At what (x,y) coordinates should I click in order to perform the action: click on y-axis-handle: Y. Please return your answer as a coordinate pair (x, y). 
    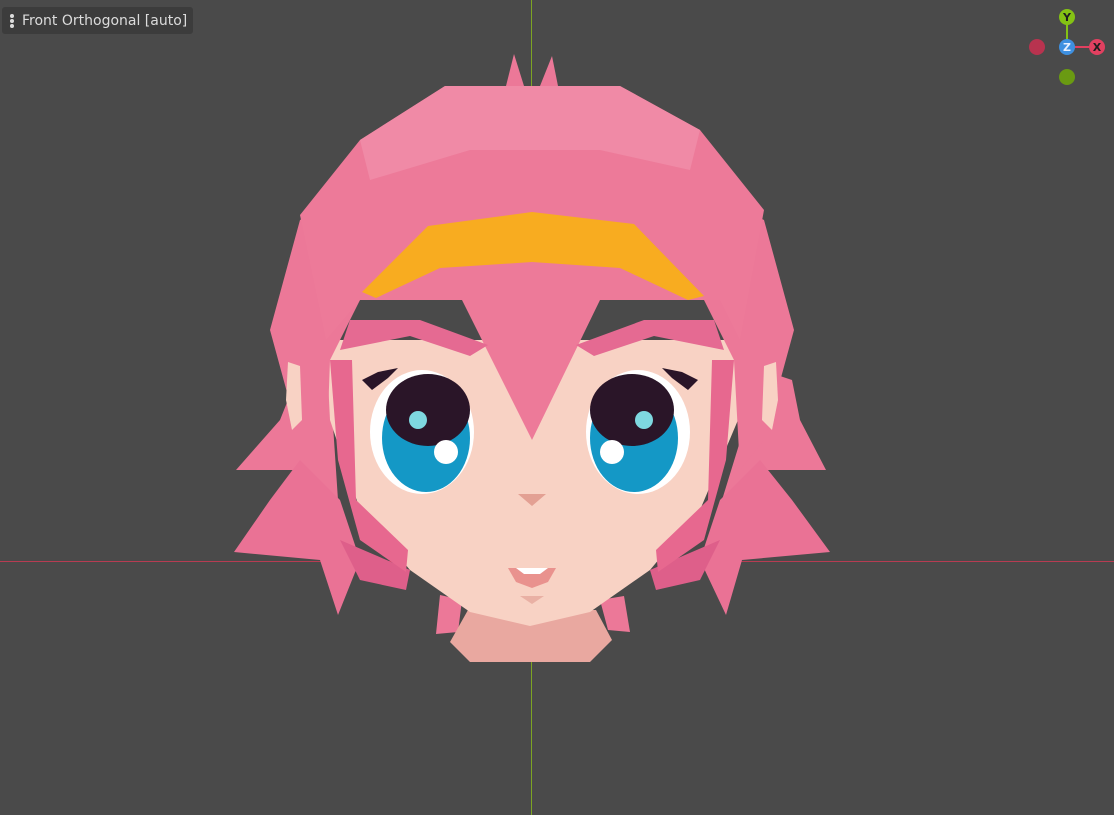
    Looking at the image, I should click on (1067, 17).